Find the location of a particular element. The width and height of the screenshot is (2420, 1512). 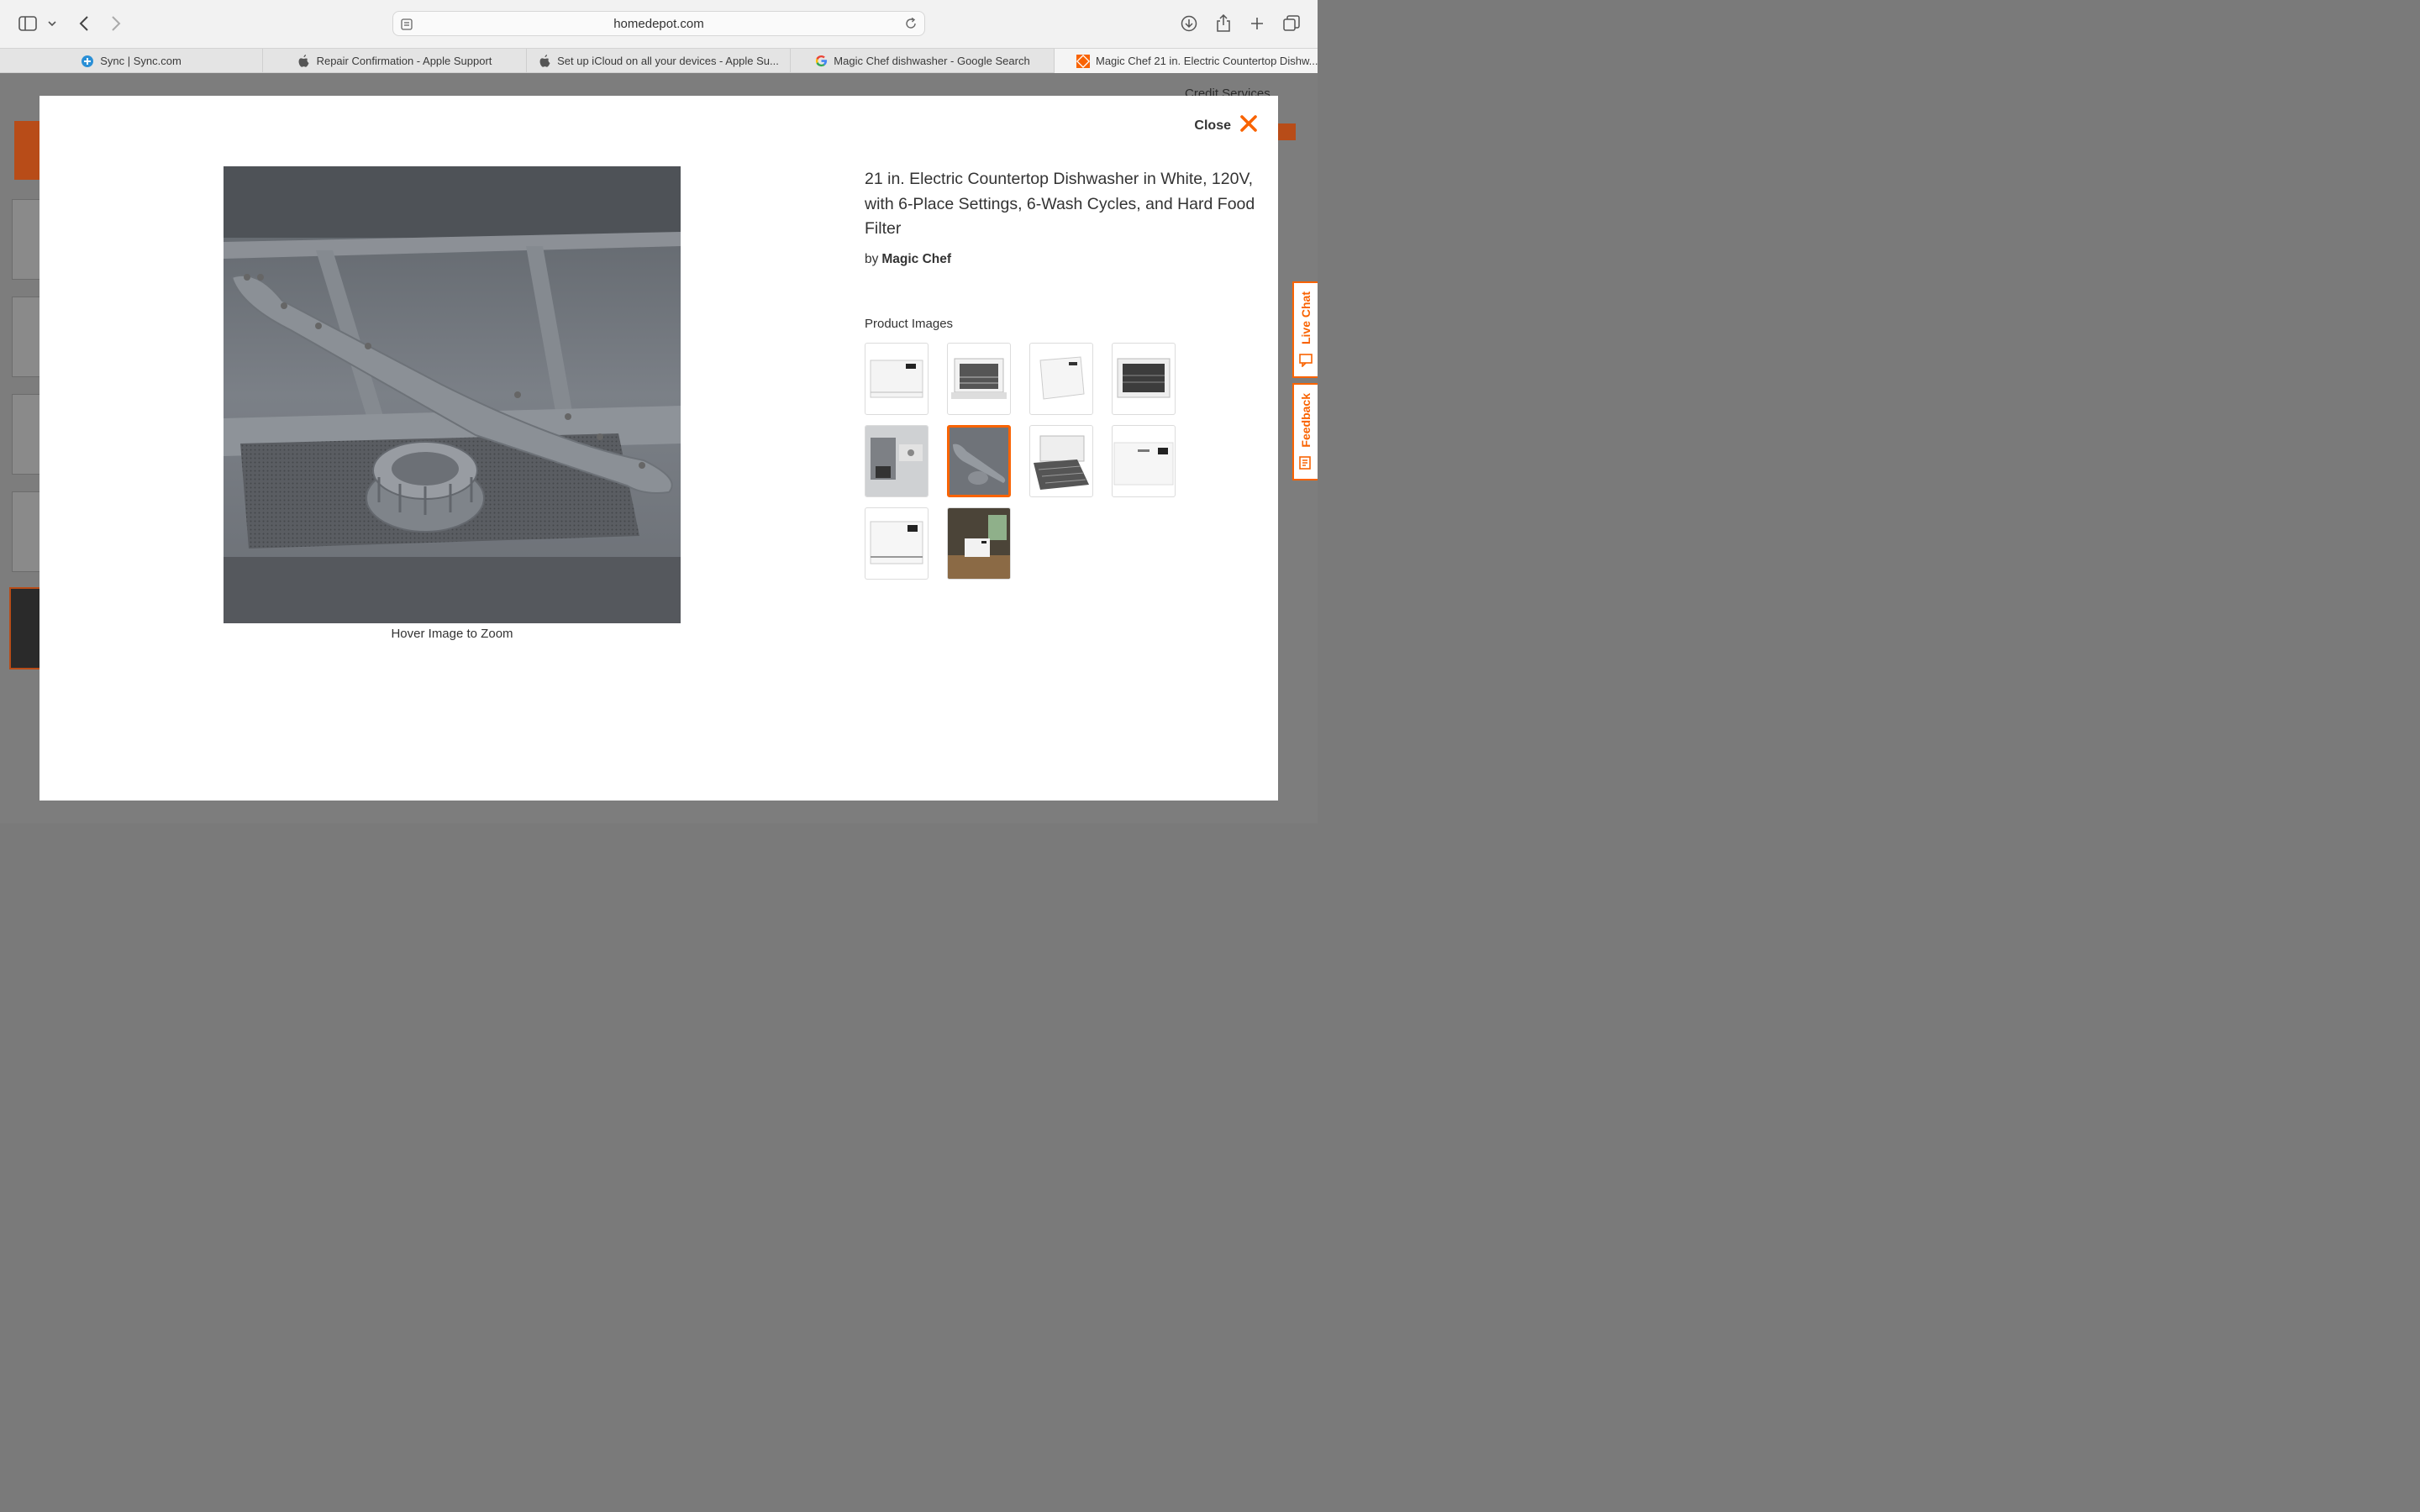

by-label: by is located at coordinates (872, 259).